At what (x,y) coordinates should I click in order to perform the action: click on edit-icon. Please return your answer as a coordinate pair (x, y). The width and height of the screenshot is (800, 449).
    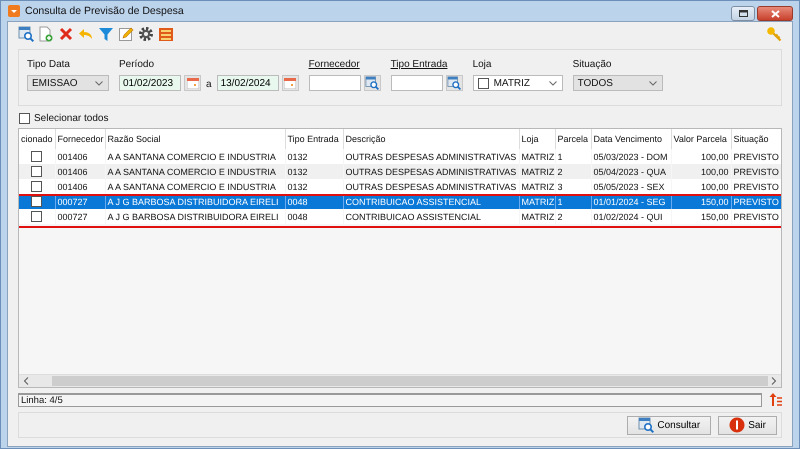
    Looking at the image, I should click on (126, 34).